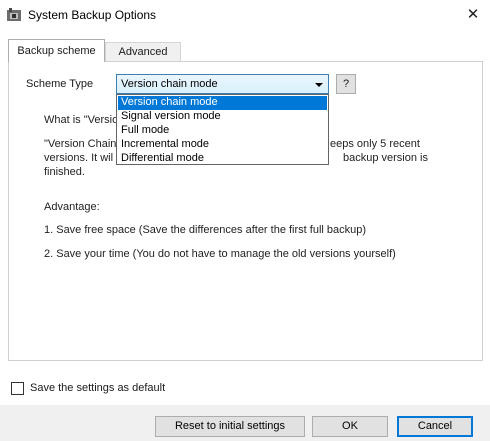 The width and height of the screenshot is (490, 441). What do you see at coordinates (245, 50) in the screenshot?
I see `tab-strip: Backup scheme Advanced` at bounding box center [245, 50].